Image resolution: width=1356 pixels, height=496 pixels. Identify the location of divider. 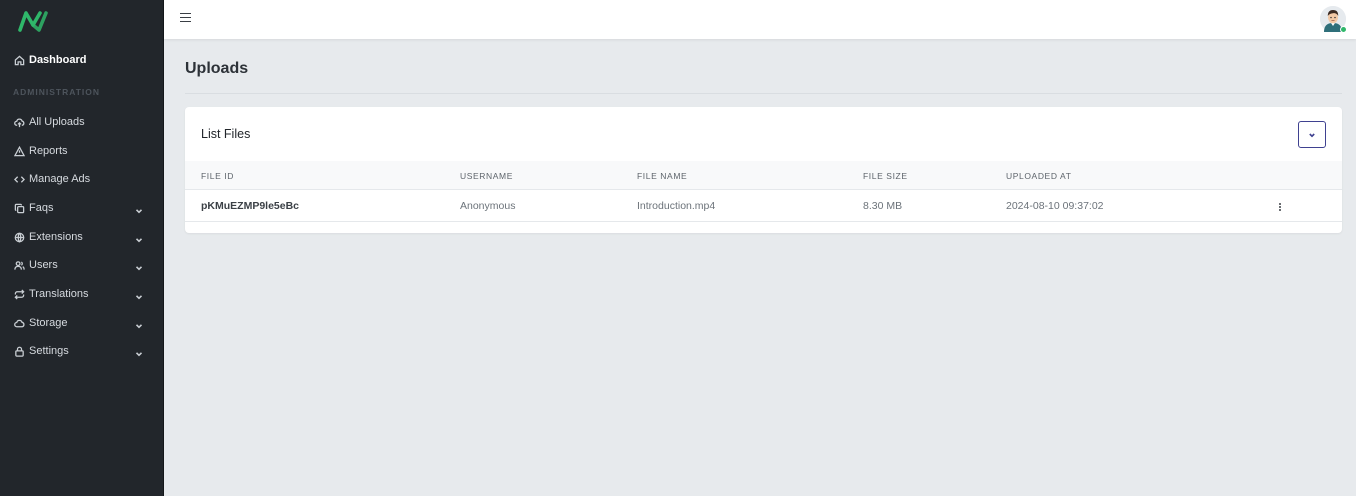
(763, 93).